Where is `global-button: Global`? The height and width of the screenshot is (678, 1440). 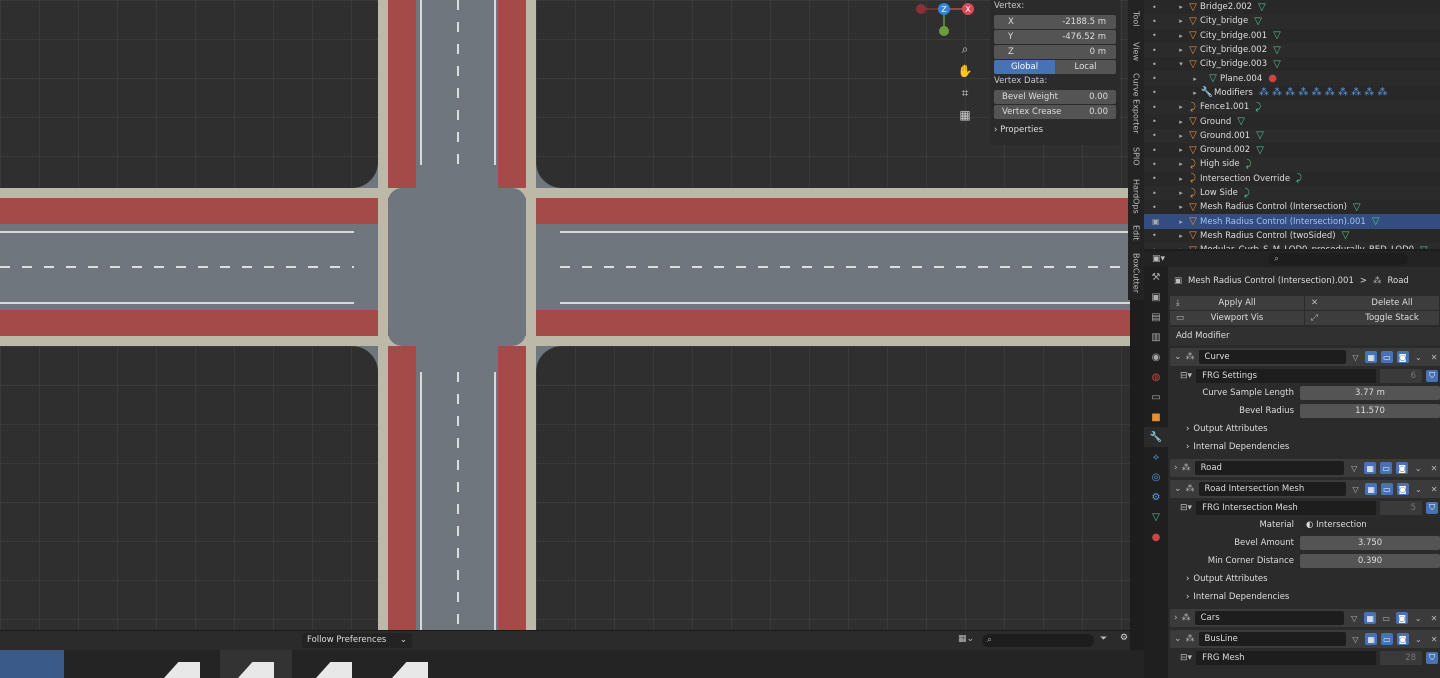 global-button: Global is located at coordinates (1024, 67).